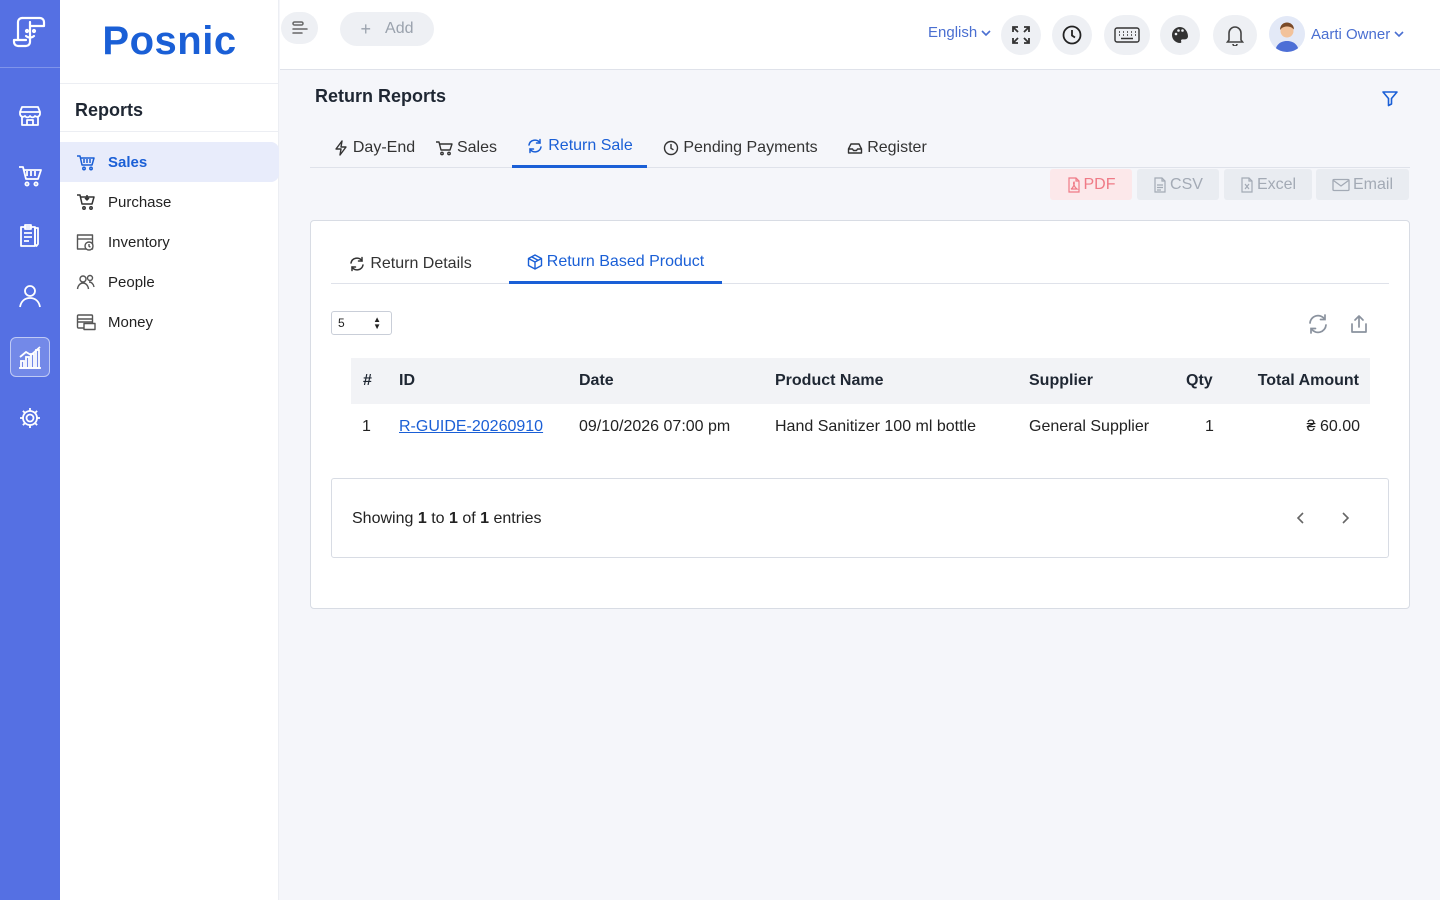 This screenshot has height=900, width=1440. Describe the element at coordinates (30, 296) in the screenshot. I see `user-icon` at that location.